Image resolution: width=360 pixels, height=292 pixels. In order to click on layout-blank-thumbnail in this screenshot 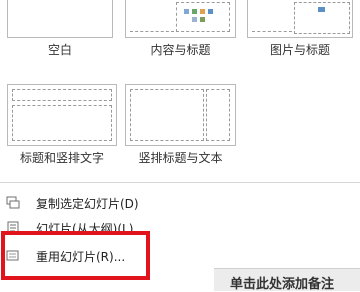, I will do `click(60, 19)`.